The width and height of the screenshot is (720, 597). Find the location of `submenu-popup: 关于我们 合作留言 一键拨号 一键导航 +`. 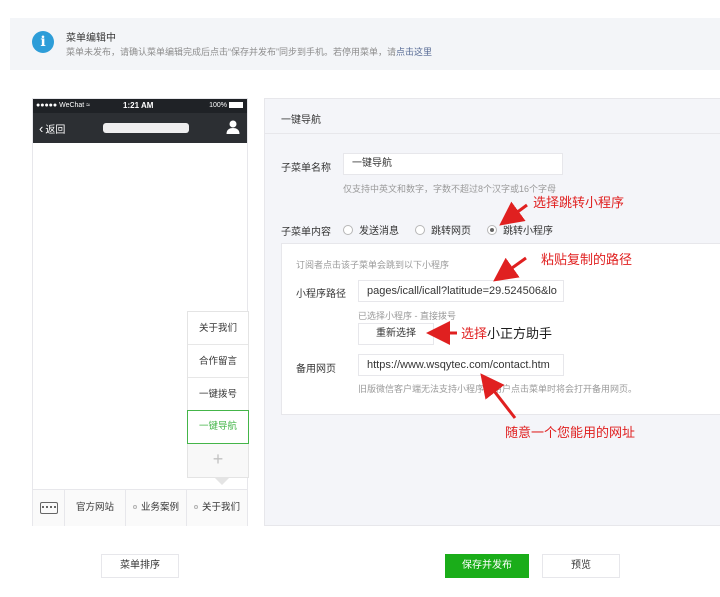

submenu-popup: 关于我们 合作留言 一键拨号 一键导航 + is located at coordinates (218, 398).